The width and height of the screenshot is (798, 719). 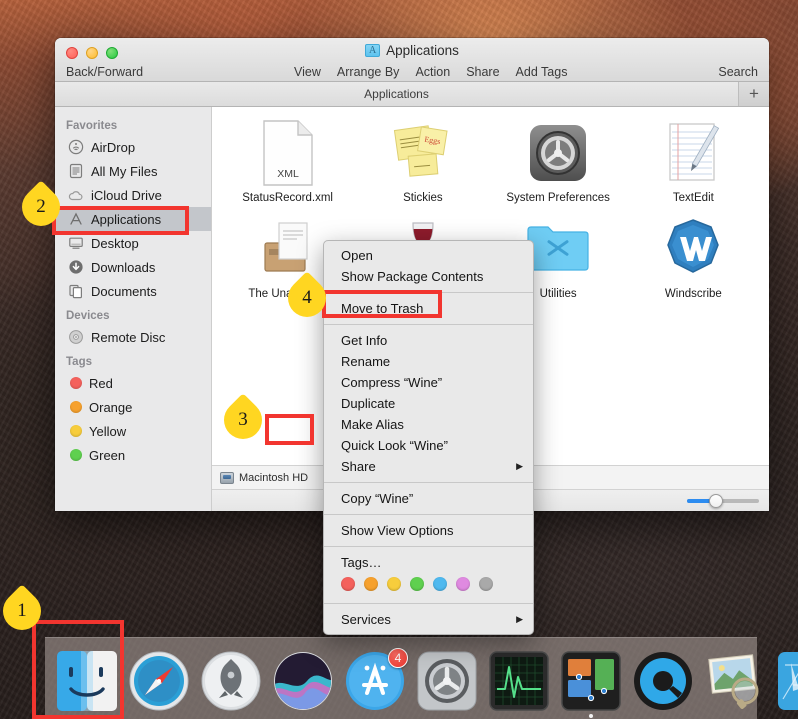 What do you see at coordinates (447, 681) in the screenshot?
I see `dock-system-preferences-icon` at bounding box center [447, 681].